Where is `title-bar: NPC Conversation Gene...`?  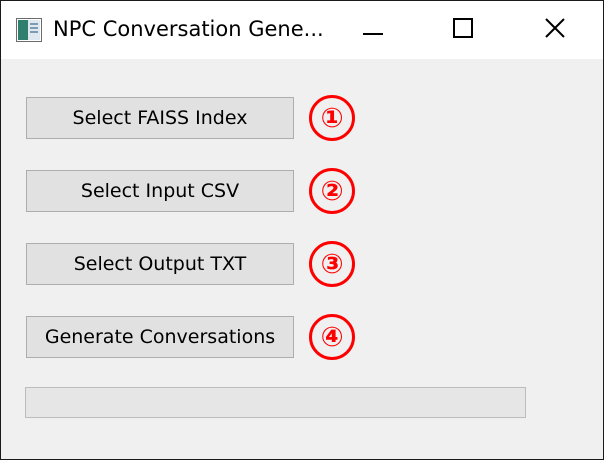 title-bar: NPC Conversation Gene... is located at coordinates (302, 30).